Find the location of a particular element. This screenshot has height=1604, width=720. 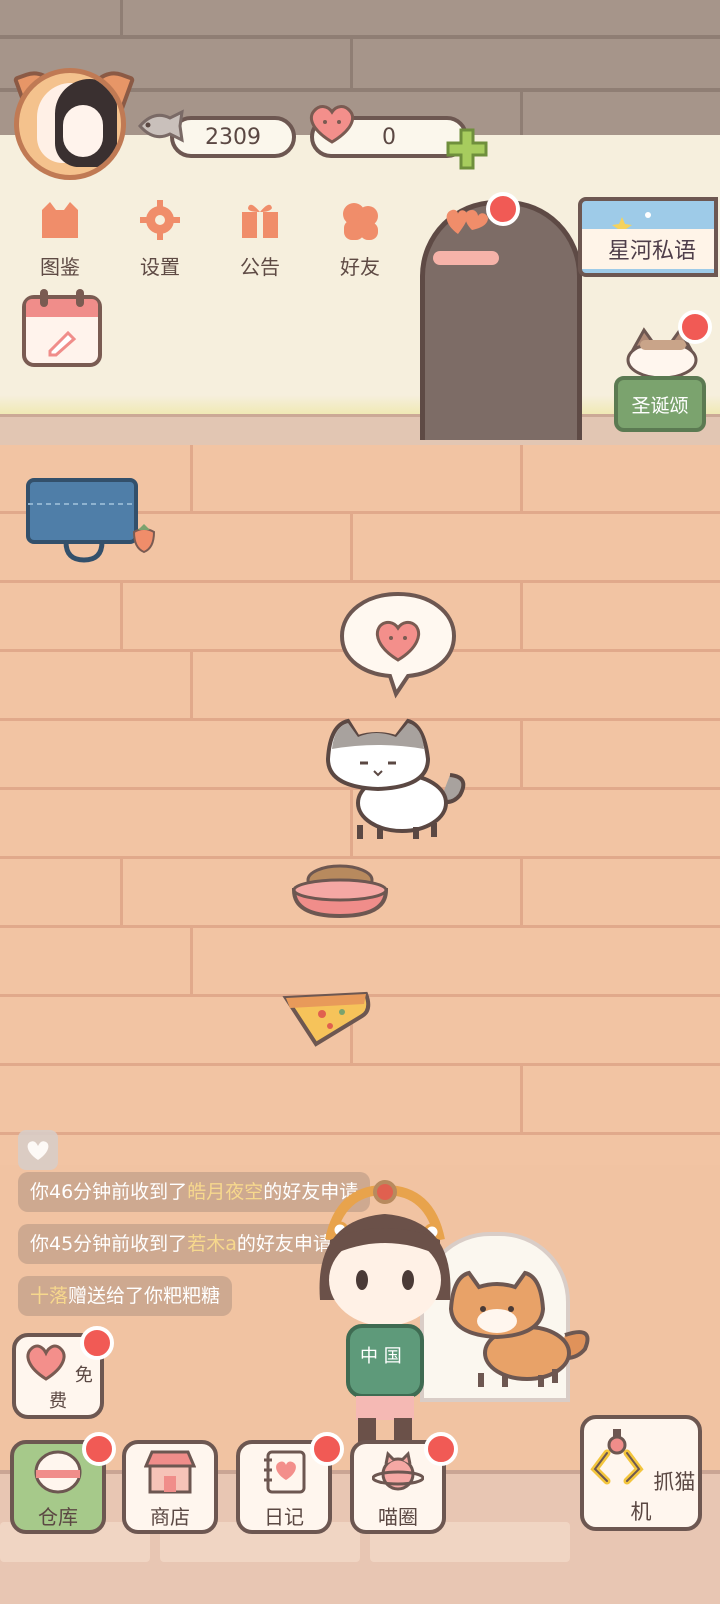

gift-icon is located at coordinates (260, 221).